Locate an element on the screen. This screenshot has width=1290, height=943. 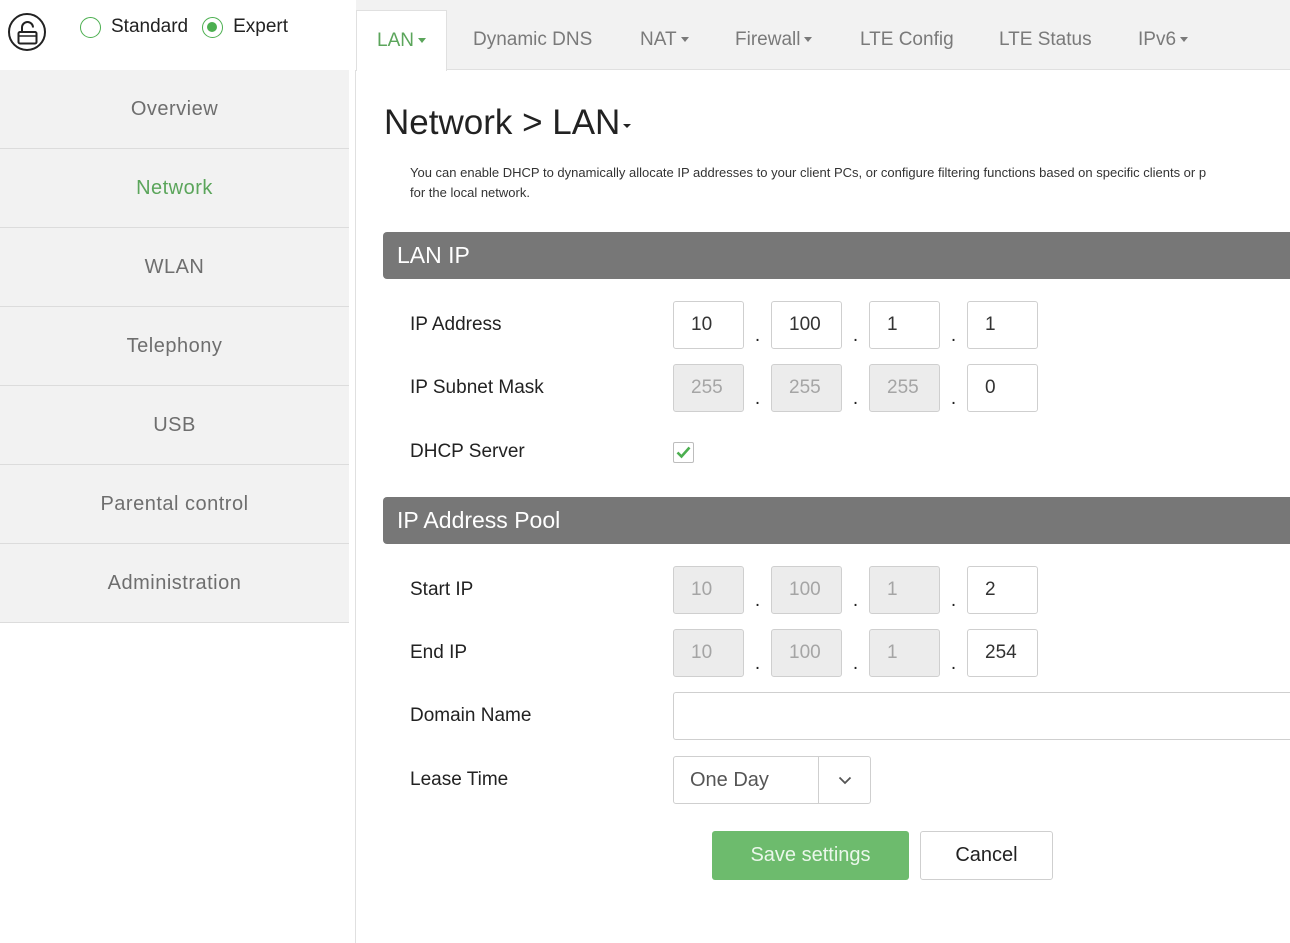
subnet-mask-row: IP Subnet Mask 255 . 255 . 255 . 0 is located at coordinates (724, 388).